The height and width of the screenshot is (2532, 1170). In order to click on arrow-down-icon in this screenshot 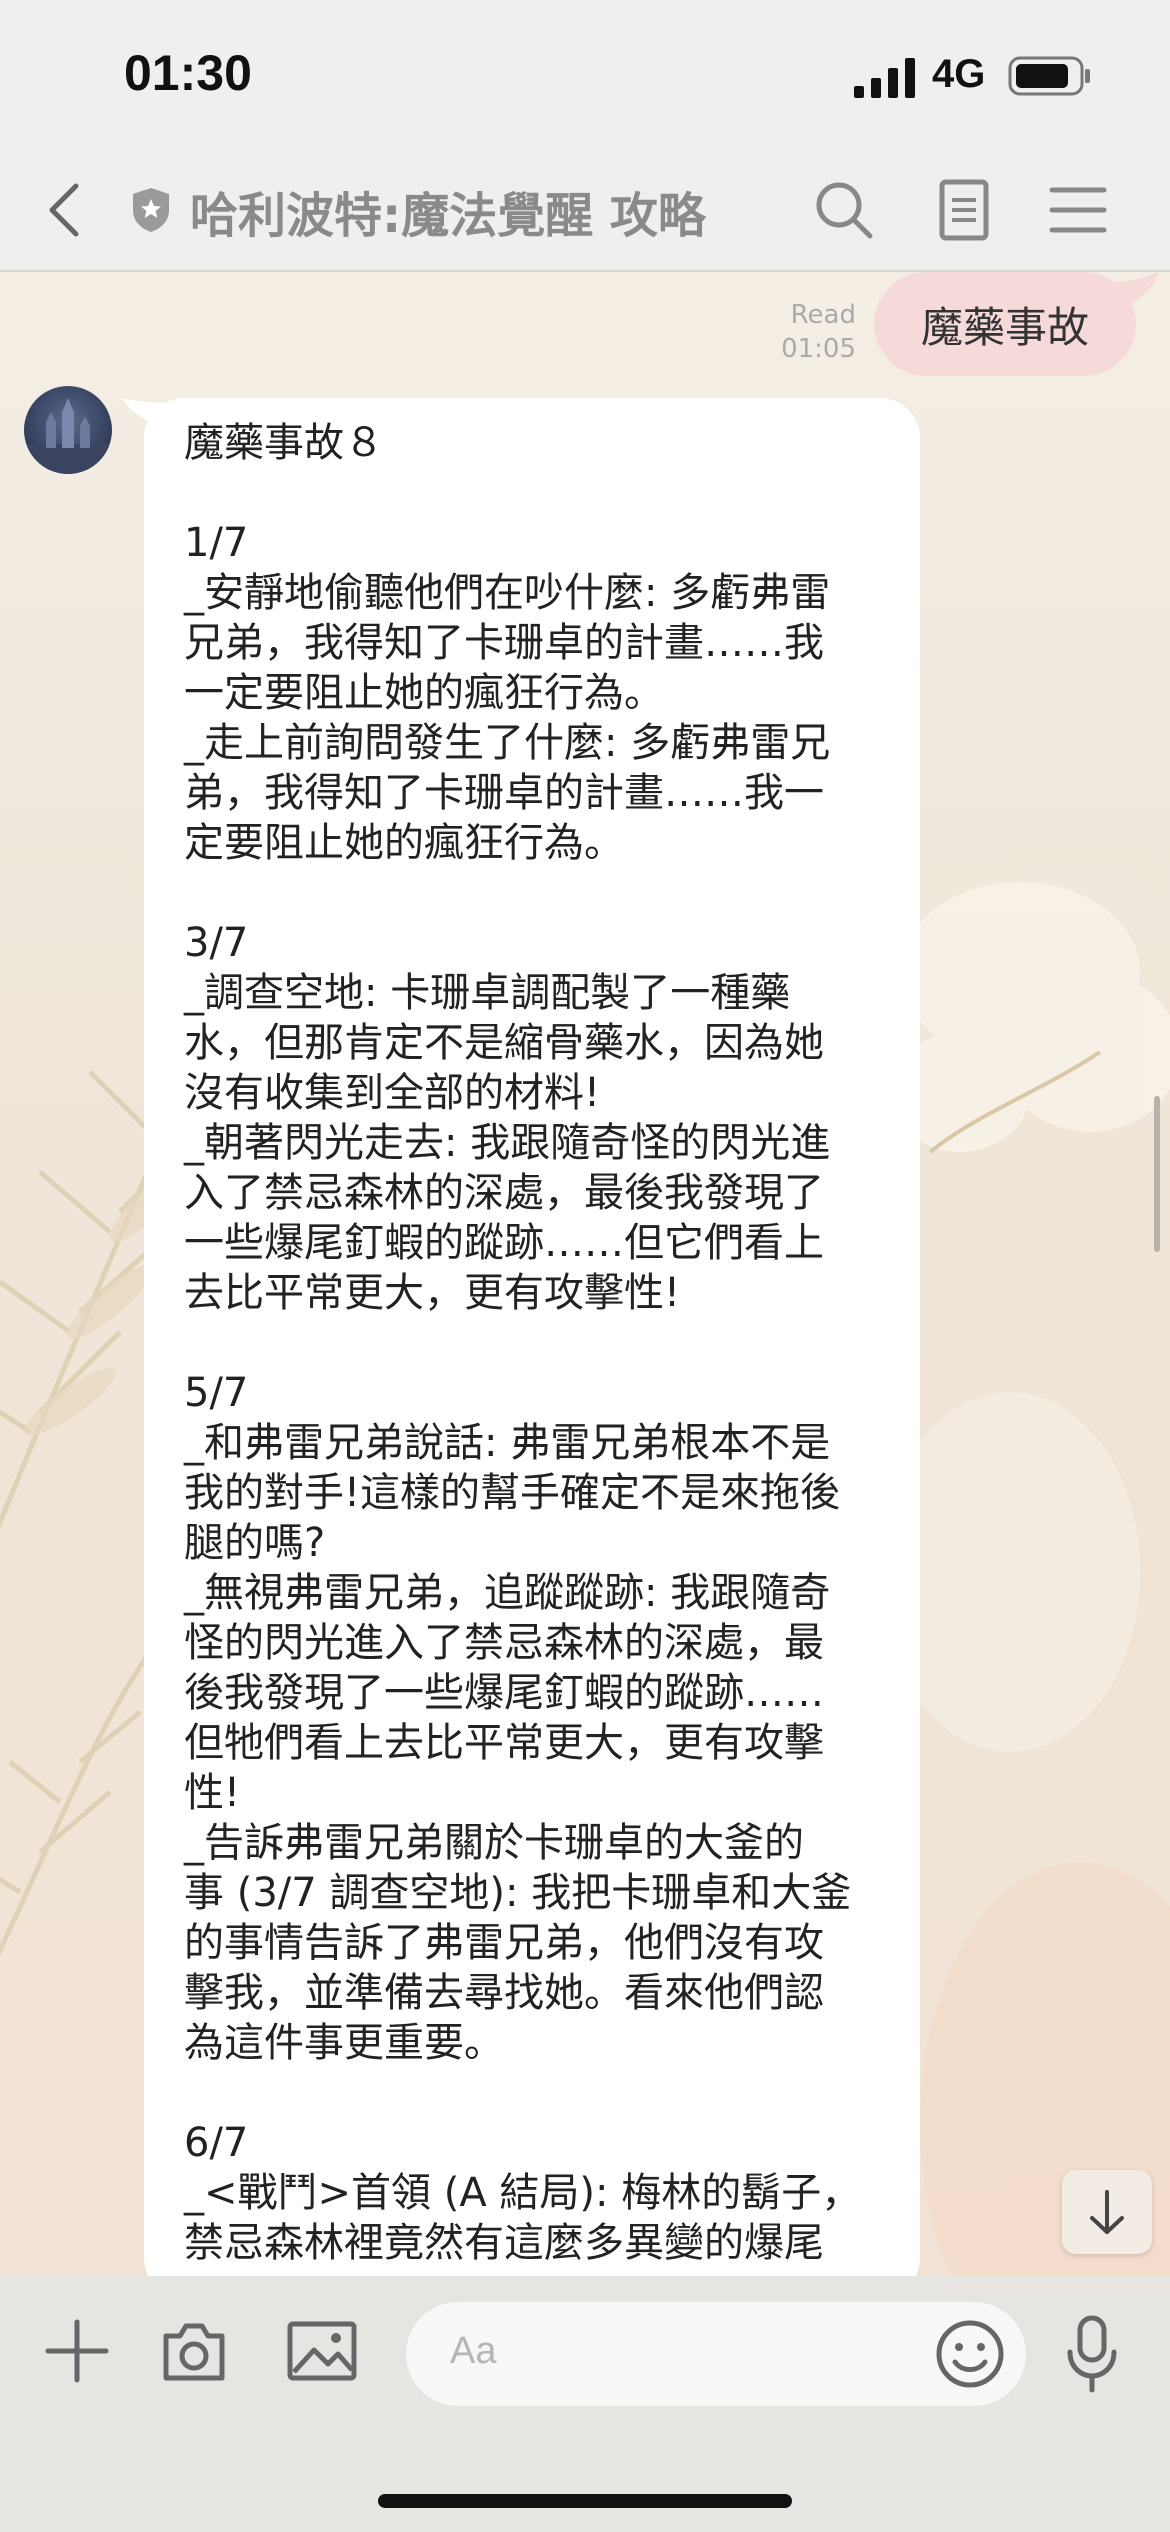, I will do `click(1107, 2212)`.